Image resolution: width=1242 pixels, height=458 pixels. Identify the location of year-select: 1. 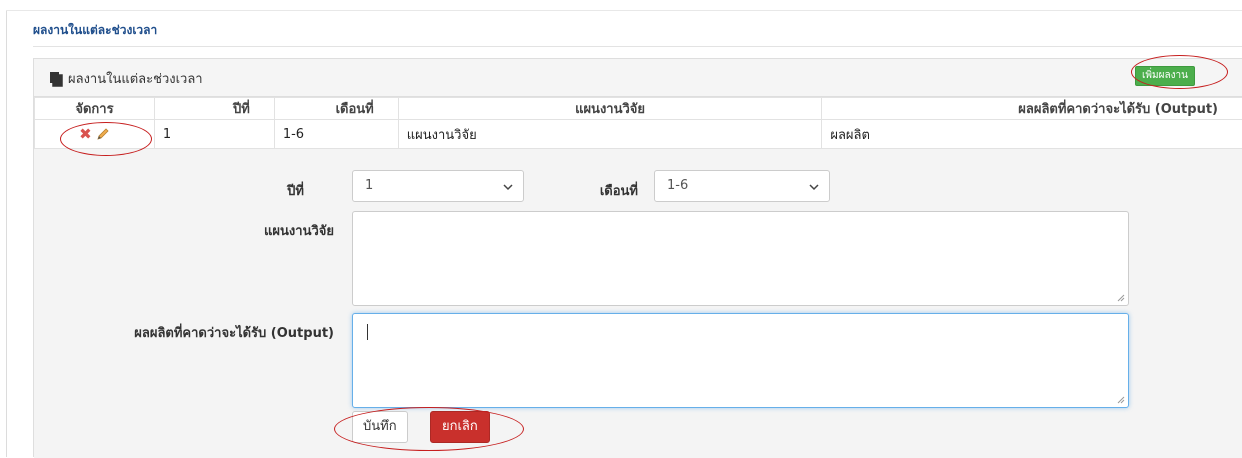
(438, 186).